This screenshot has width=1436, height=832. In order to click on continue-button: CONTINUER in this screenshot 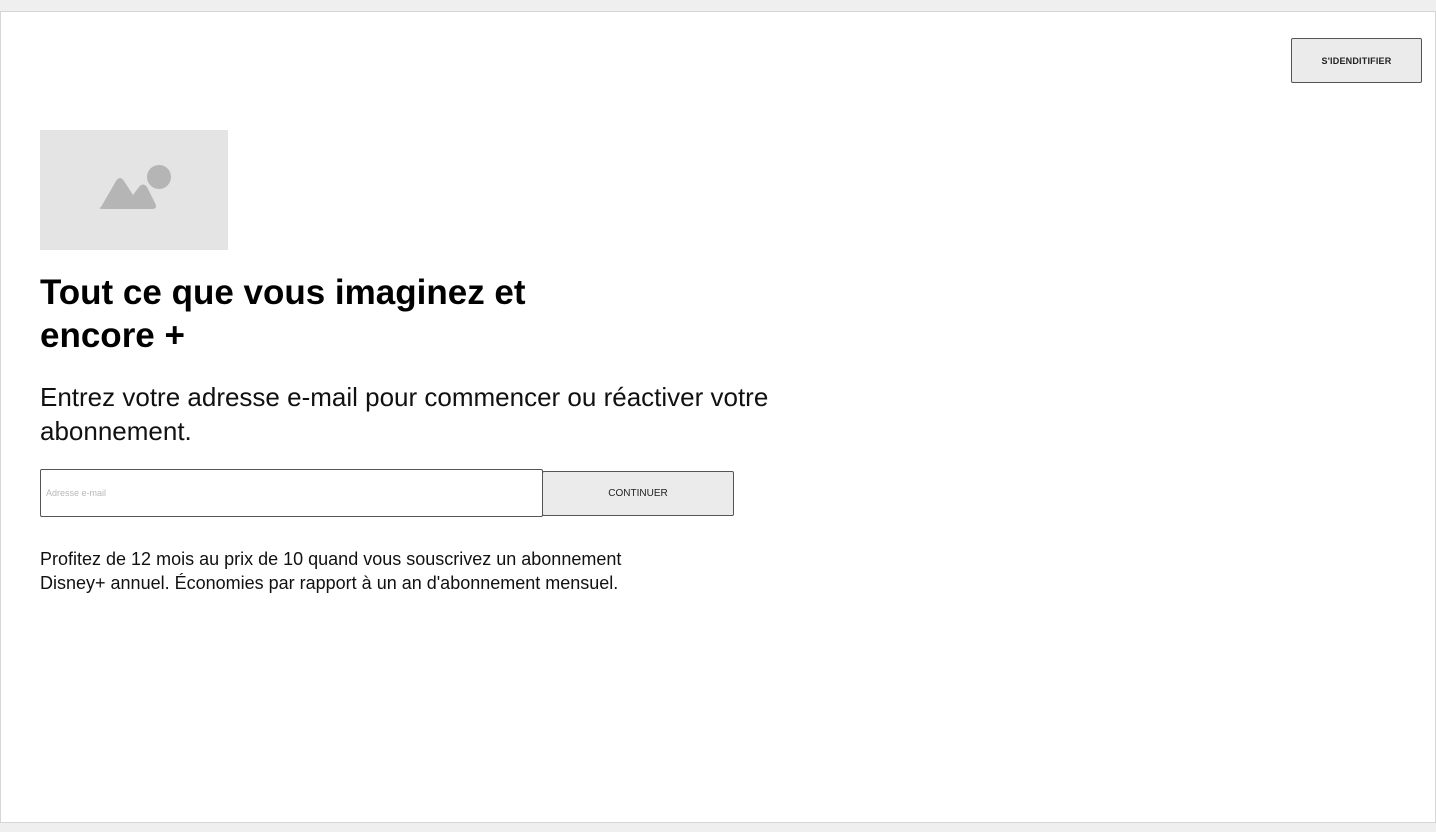, I will do `click(638, 493)`.